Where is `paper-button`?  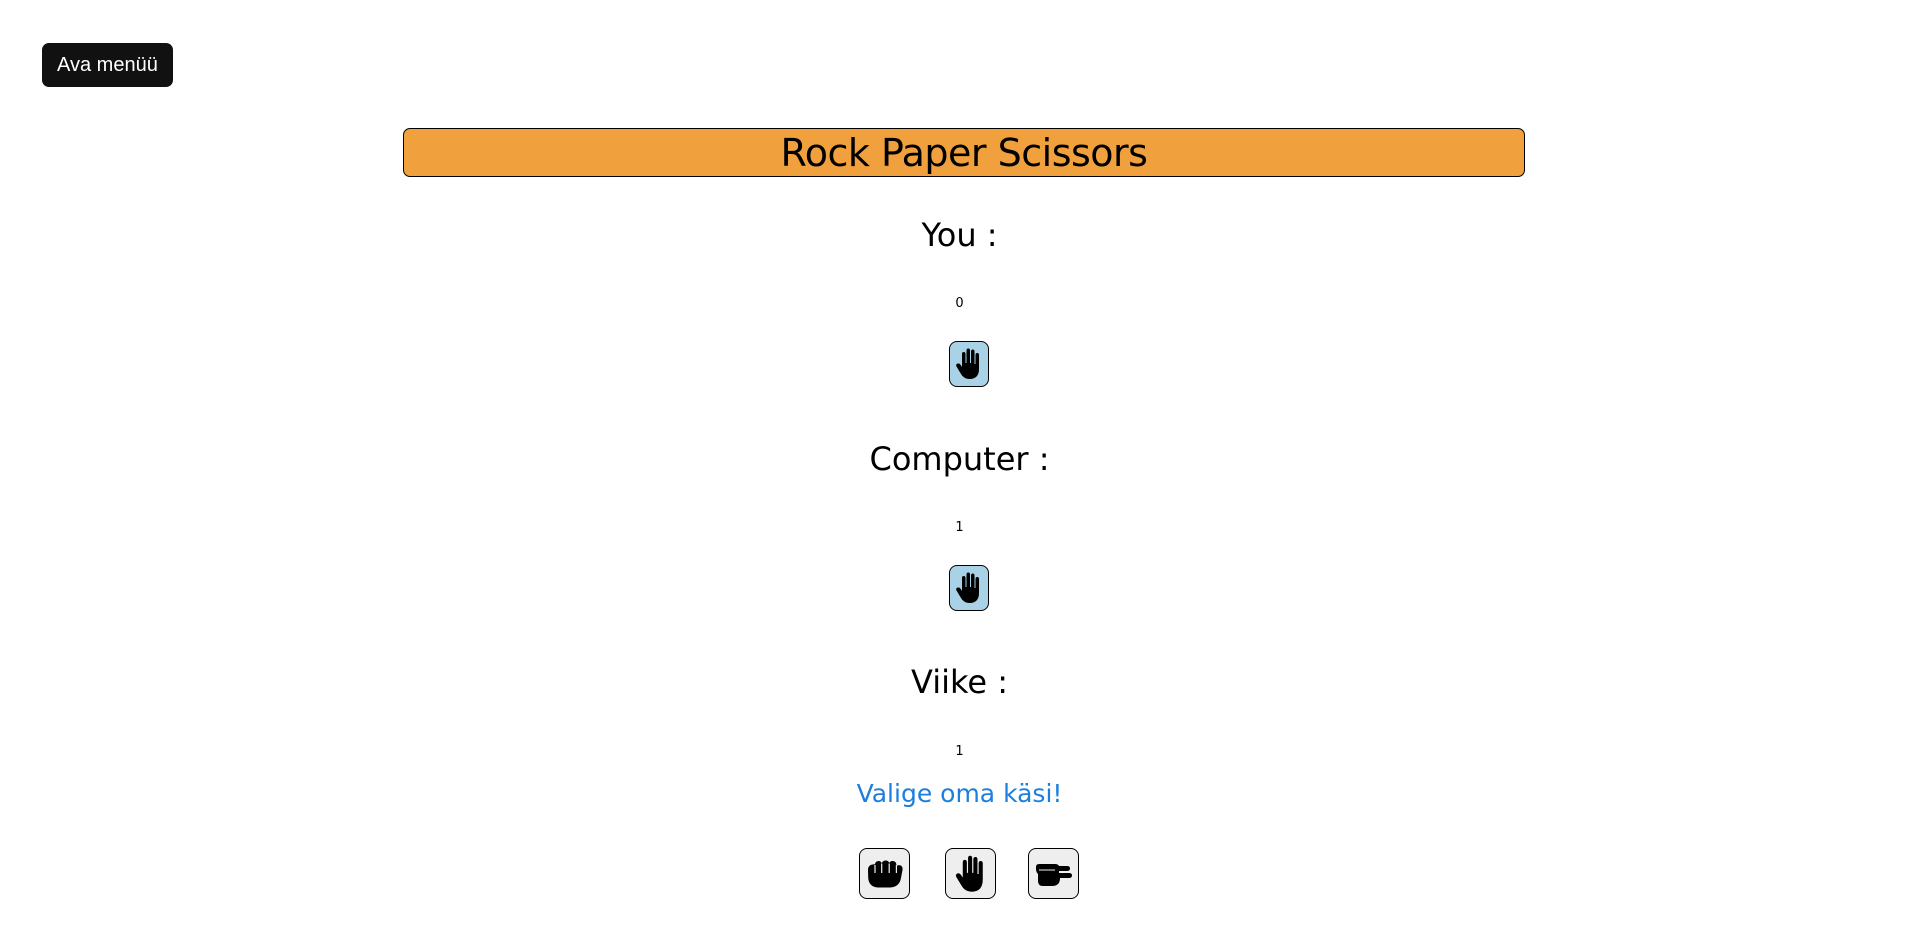 paper-button is located at coordinates (970, 873).